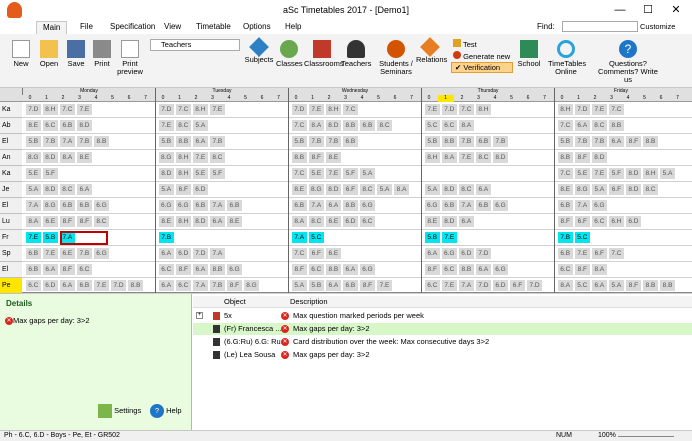 The image size is (692, 441). I want to click on row-label: Lu, so click(11, 222).